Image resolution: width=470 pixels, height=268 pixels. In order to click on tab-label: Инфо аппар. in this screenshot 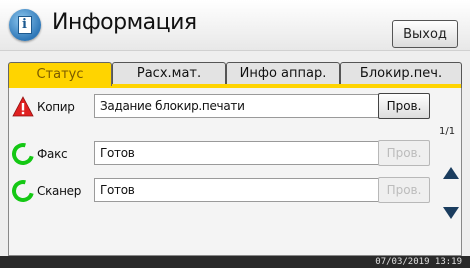, I will do `click(283, 73)`.